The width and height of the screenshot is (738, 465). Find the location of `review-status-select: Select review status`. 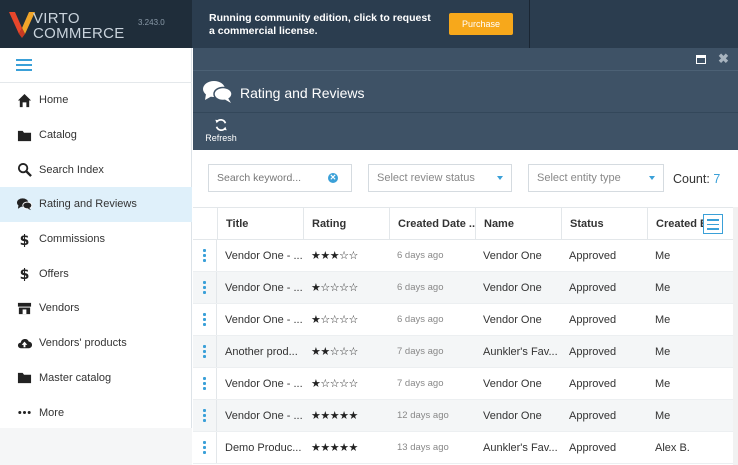

review-status-select: Select review status is located at coordinates (440, 178).